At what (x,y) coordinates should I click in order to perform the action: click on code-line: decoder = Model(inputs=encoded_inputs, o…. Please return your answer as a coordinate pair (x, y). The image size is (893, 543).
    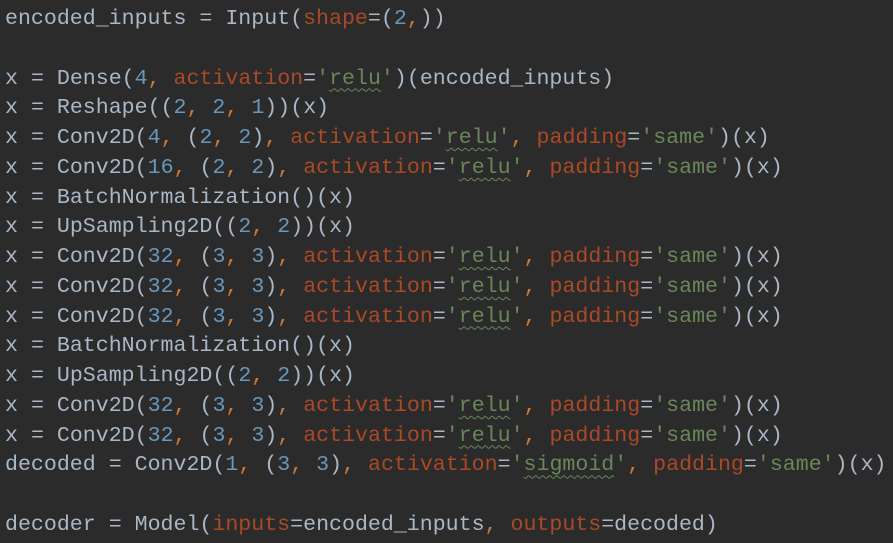
    Looking at the image, I should click on (449, 526).